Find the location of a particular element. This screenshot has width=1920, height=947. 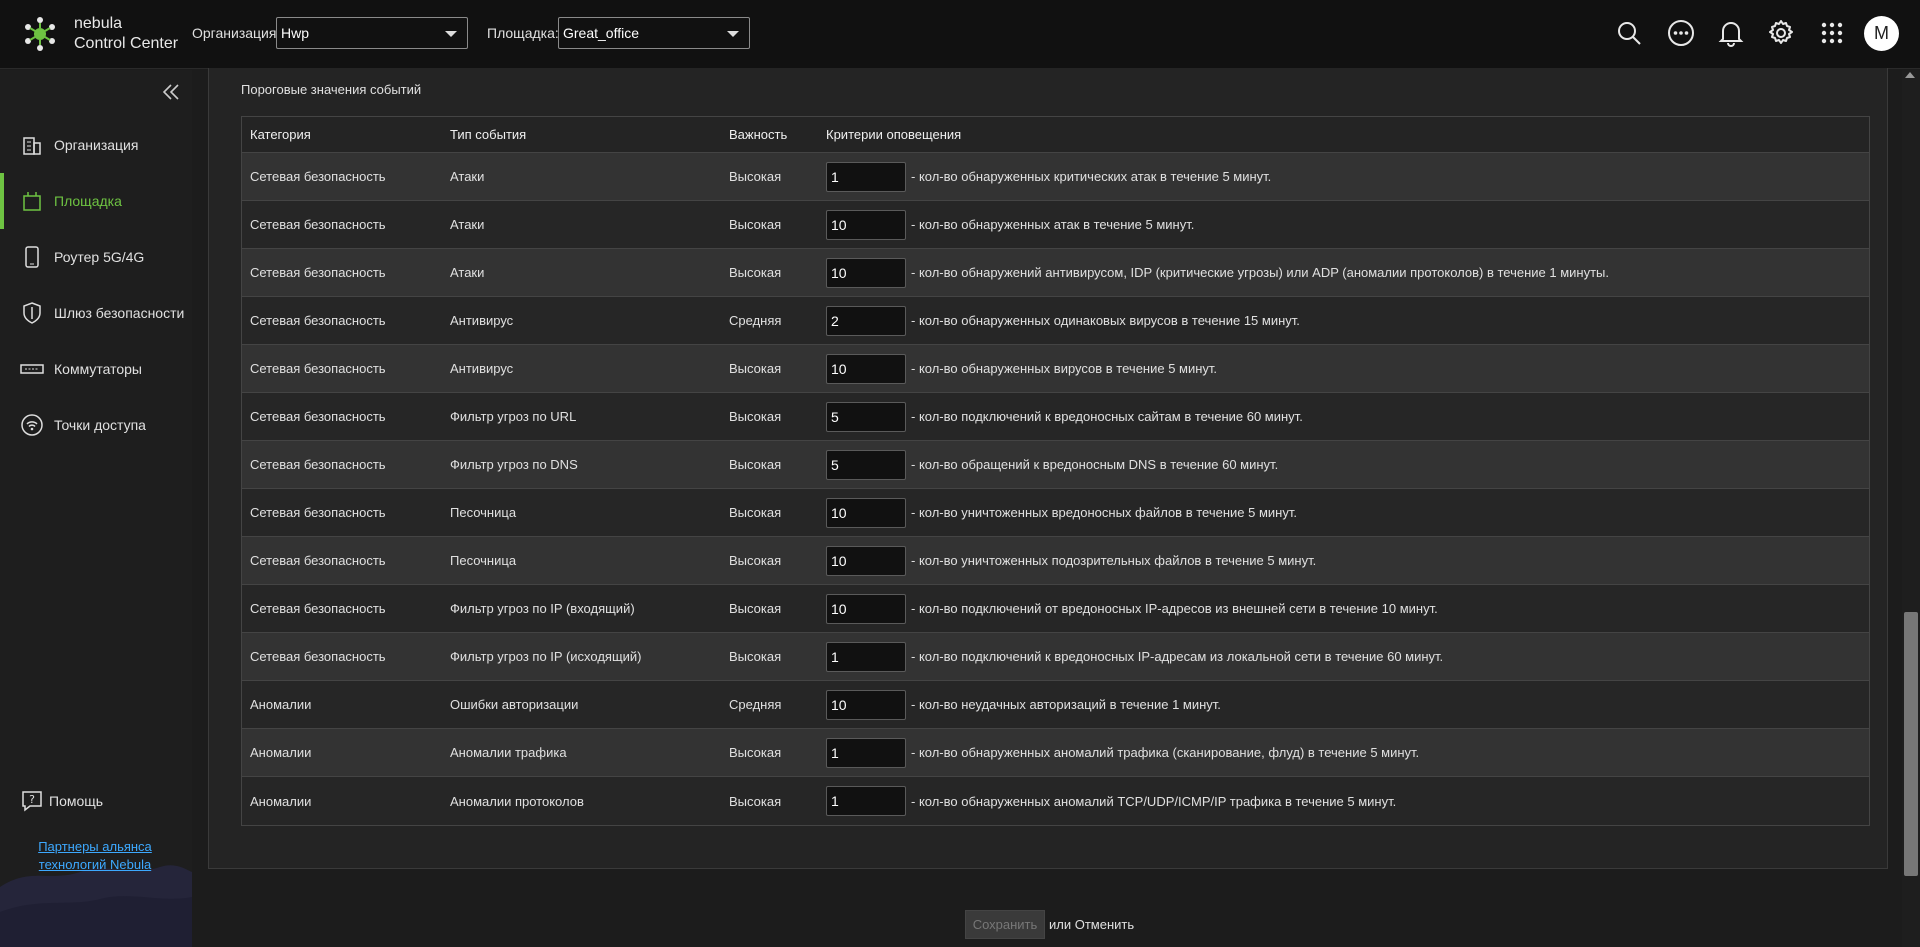

collapse-sidebar-icon is located at coordinates (171, 92).